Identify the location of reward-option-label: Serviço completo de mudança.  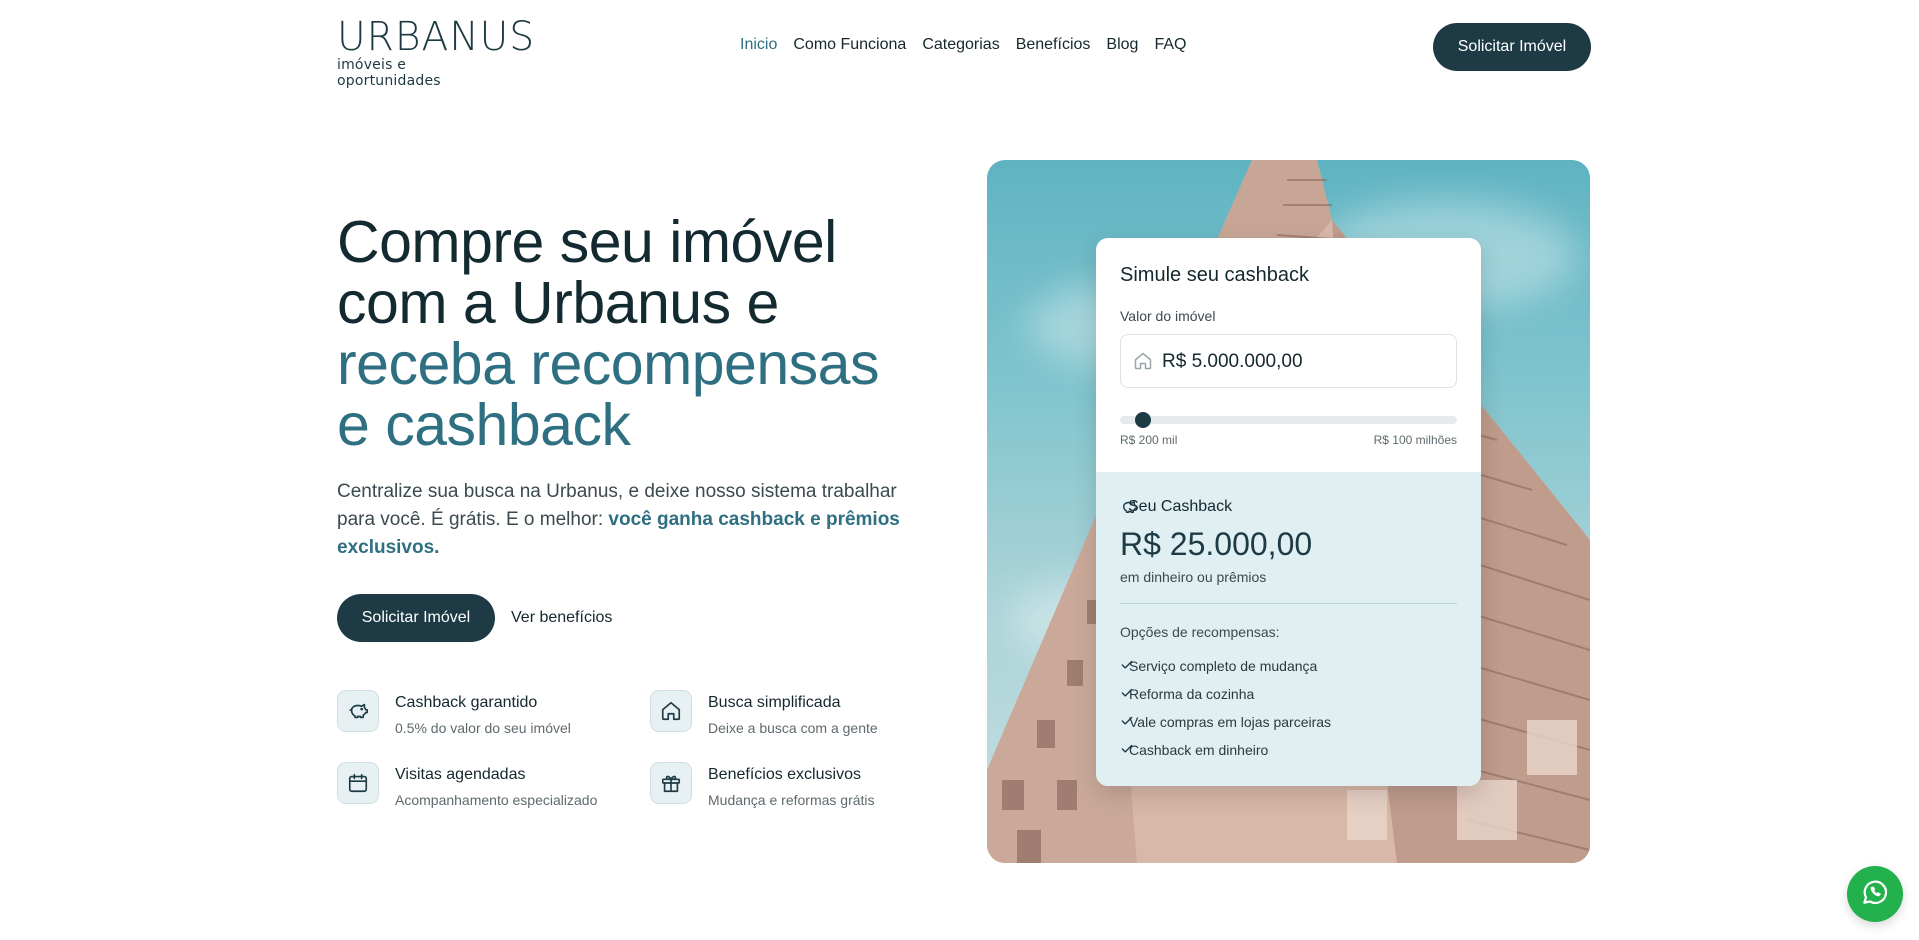
(1223, 666).